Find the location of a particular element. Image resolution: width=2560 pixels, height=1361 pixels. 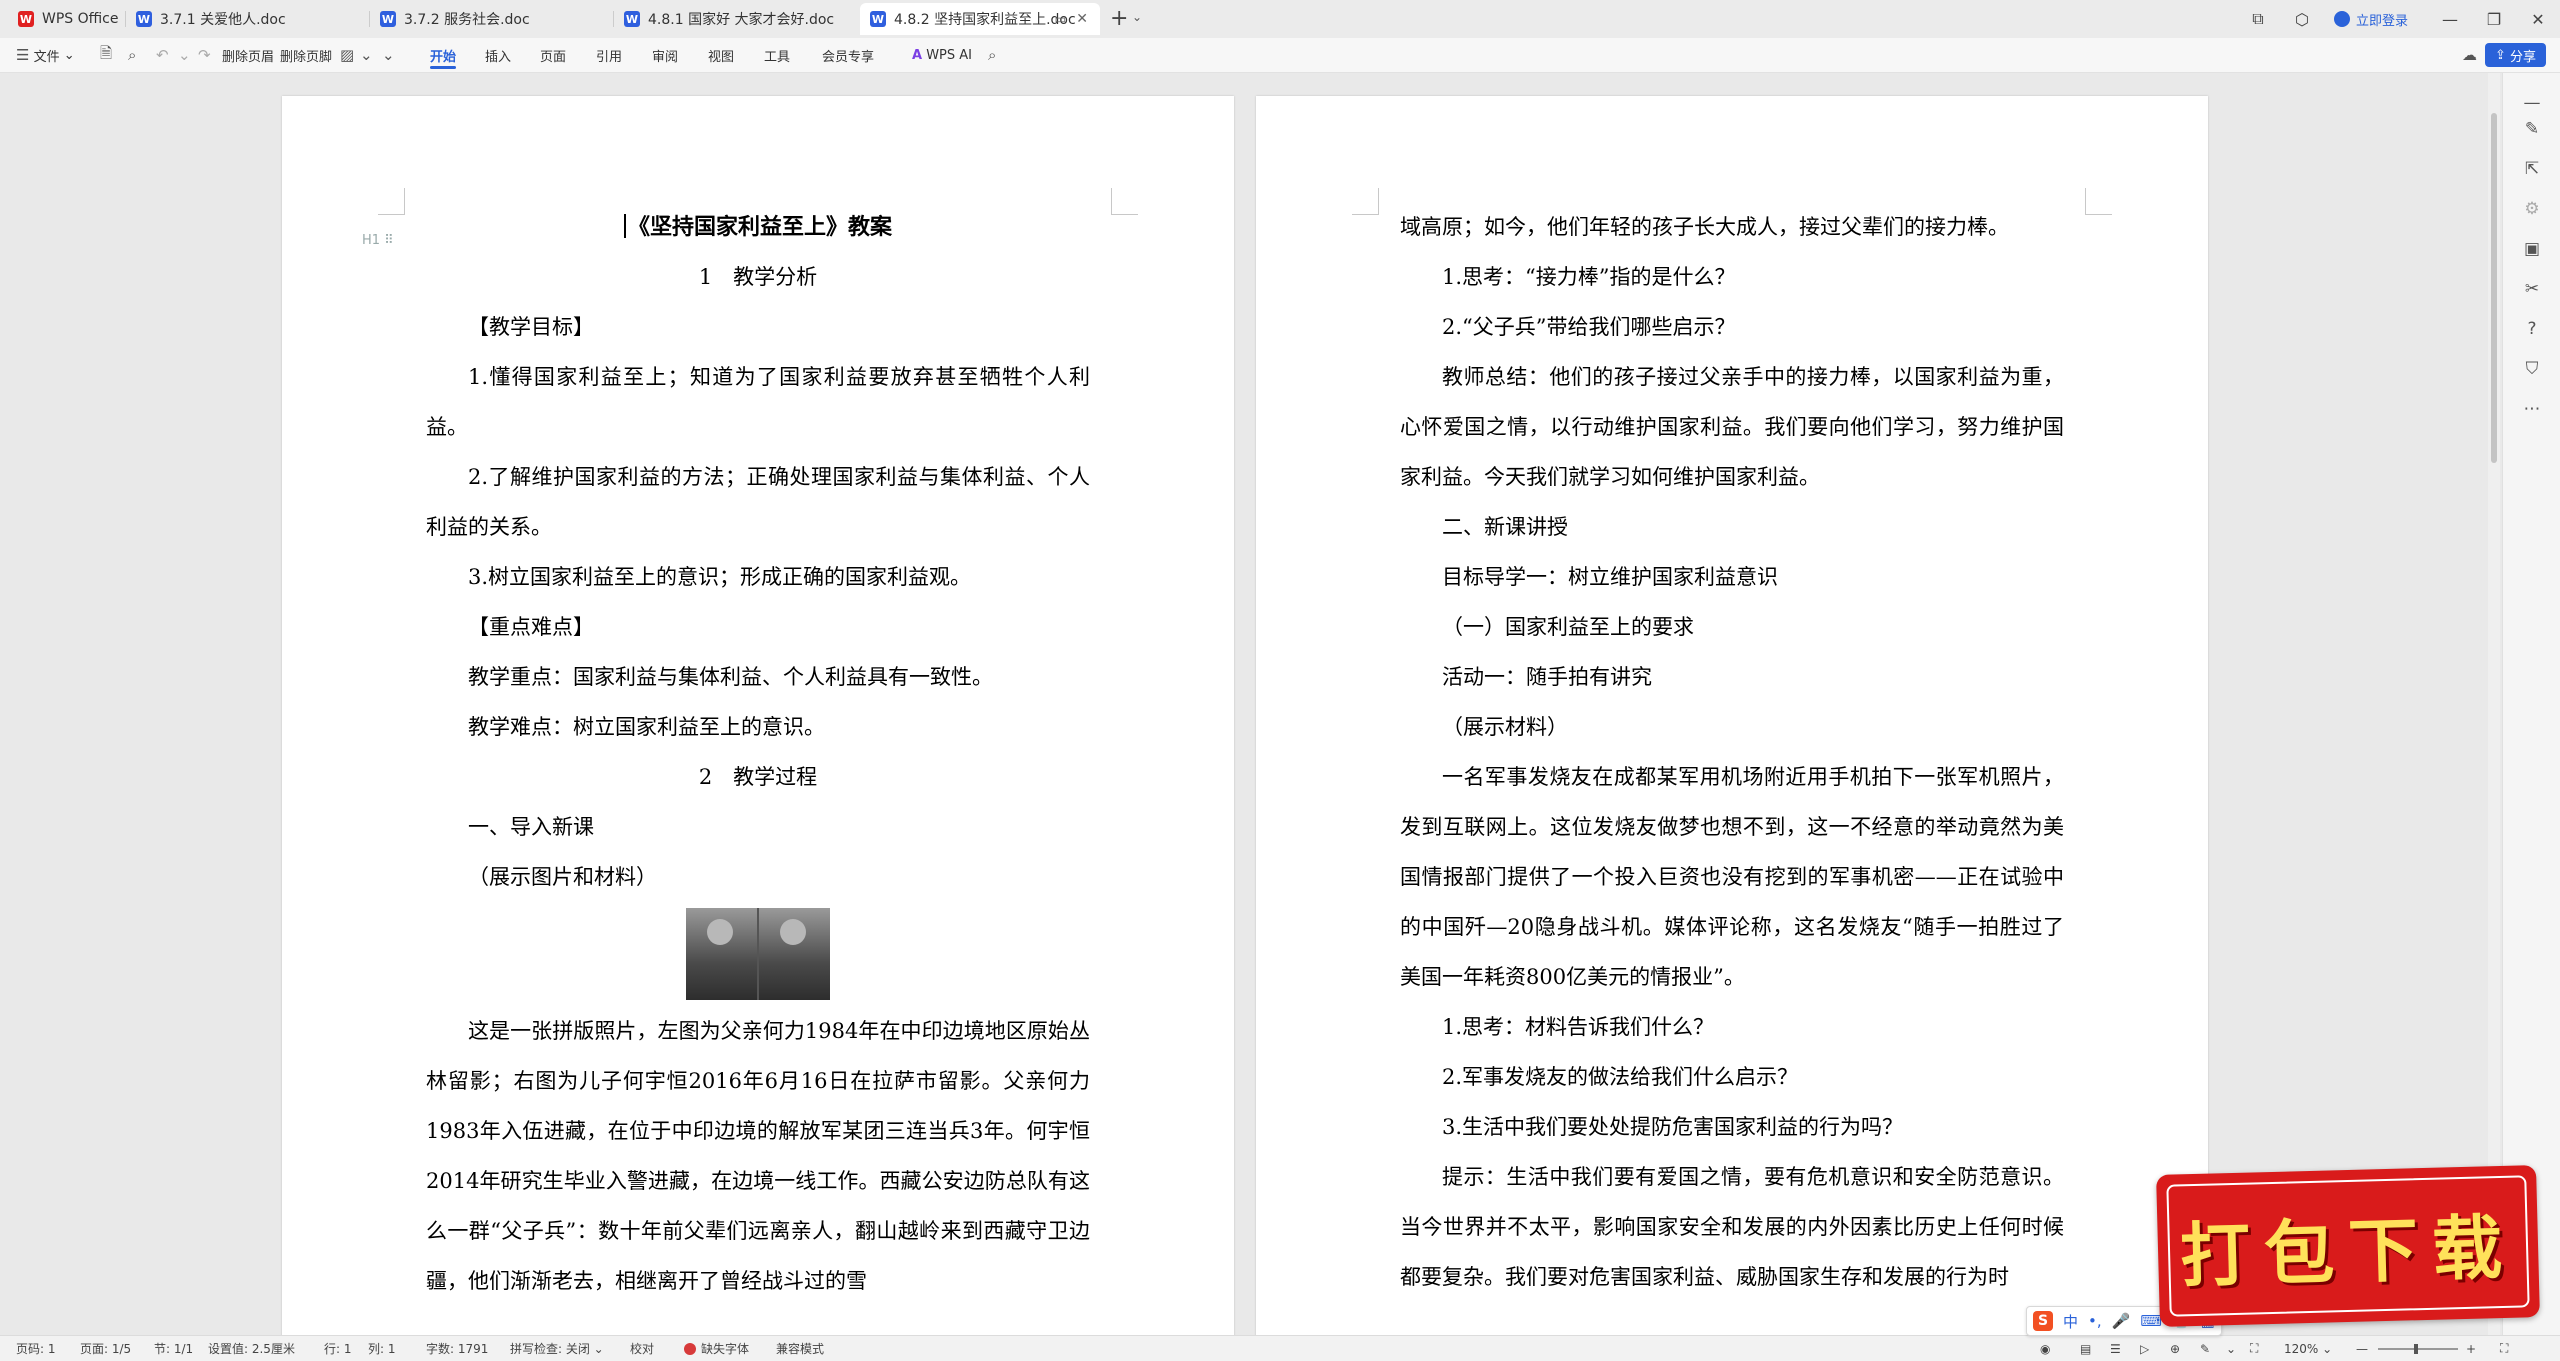

monitor-icon: ▭ is located at coordinates (1060, 19).